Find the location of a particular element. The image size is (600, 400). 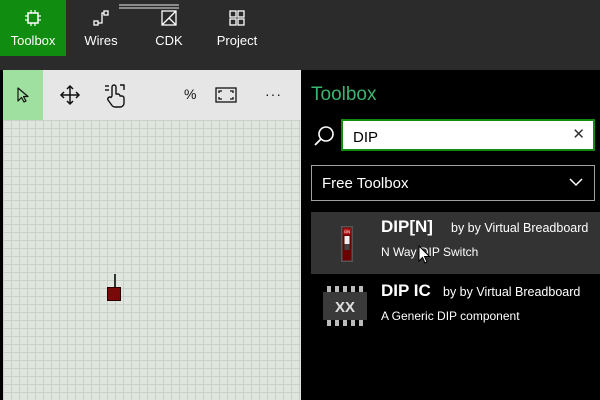

result-name: DIP[N] is located at coordinates (407, 226).